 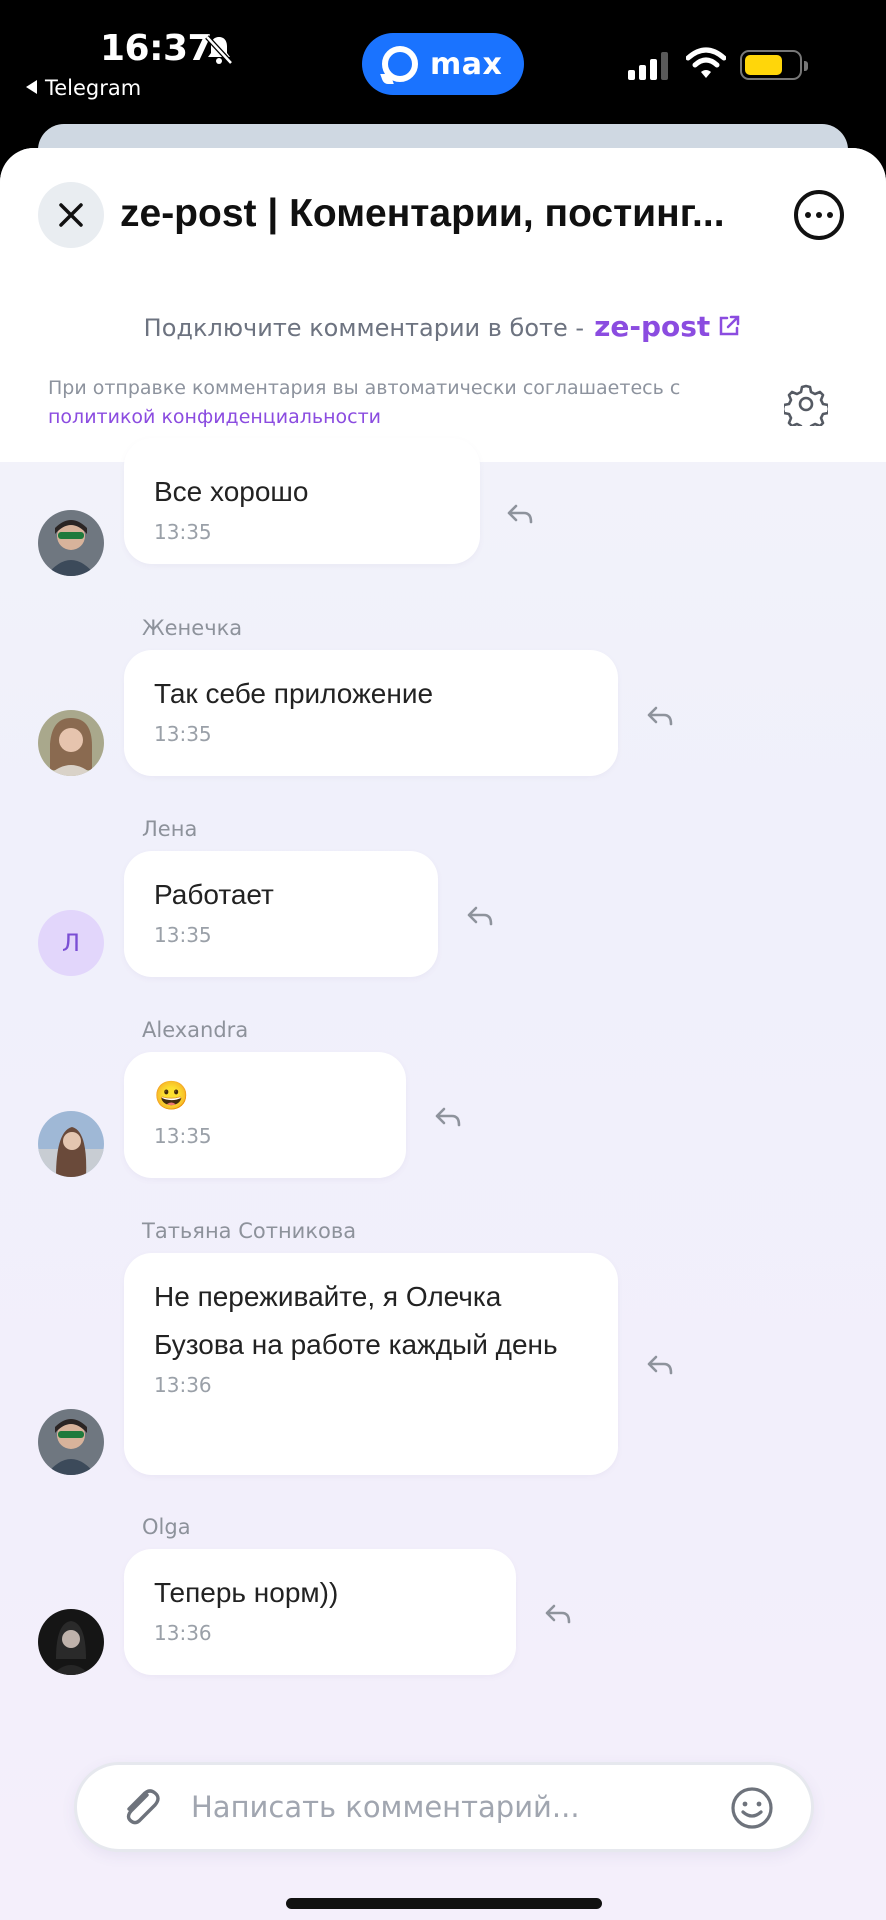 I want to click on comment-author: Olga, so click(x=166, y=1527).